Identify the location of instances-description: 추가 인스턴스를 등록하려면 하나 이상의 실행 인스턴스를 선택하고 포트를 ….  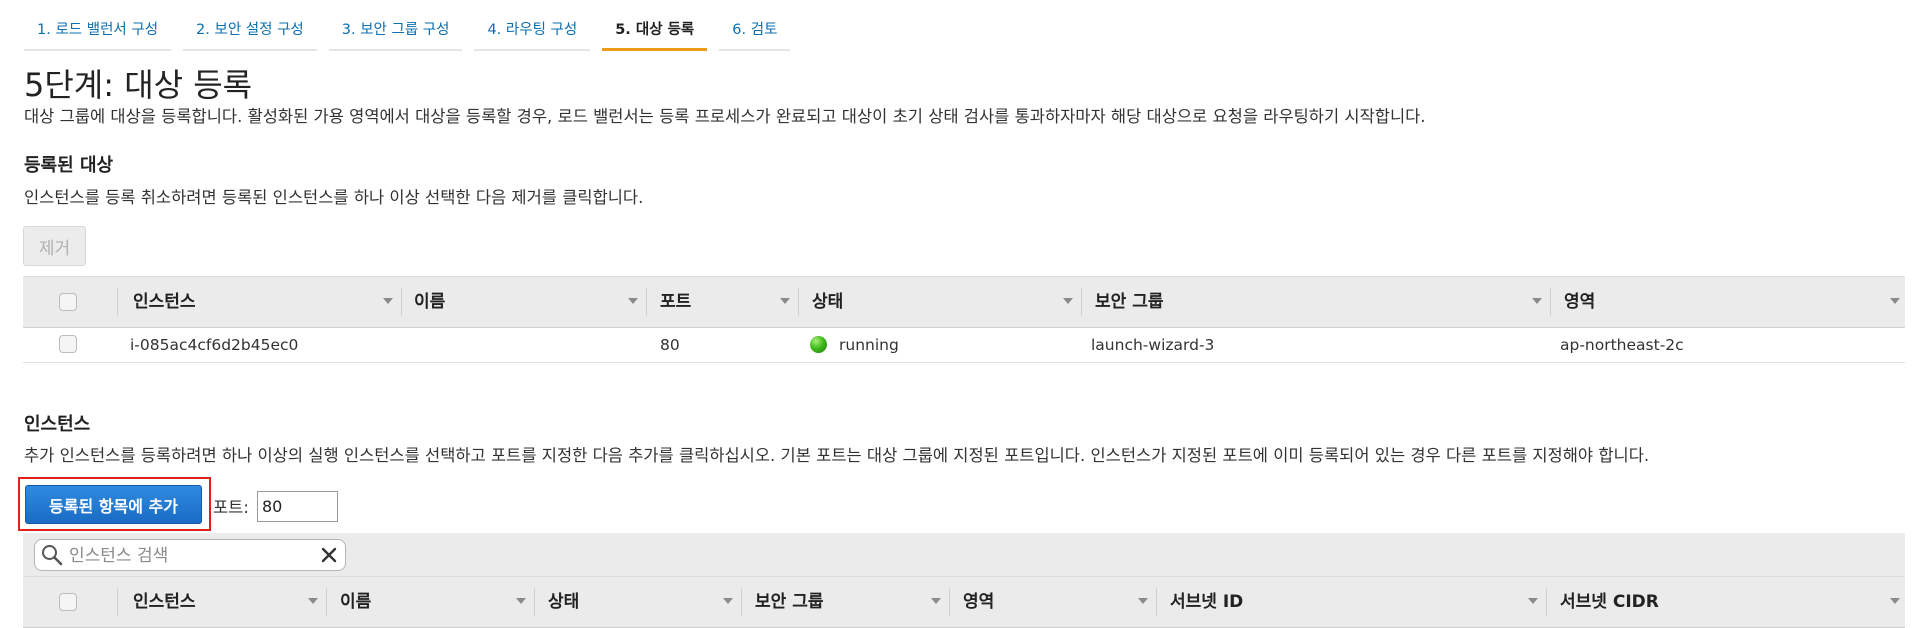
(837, 455).